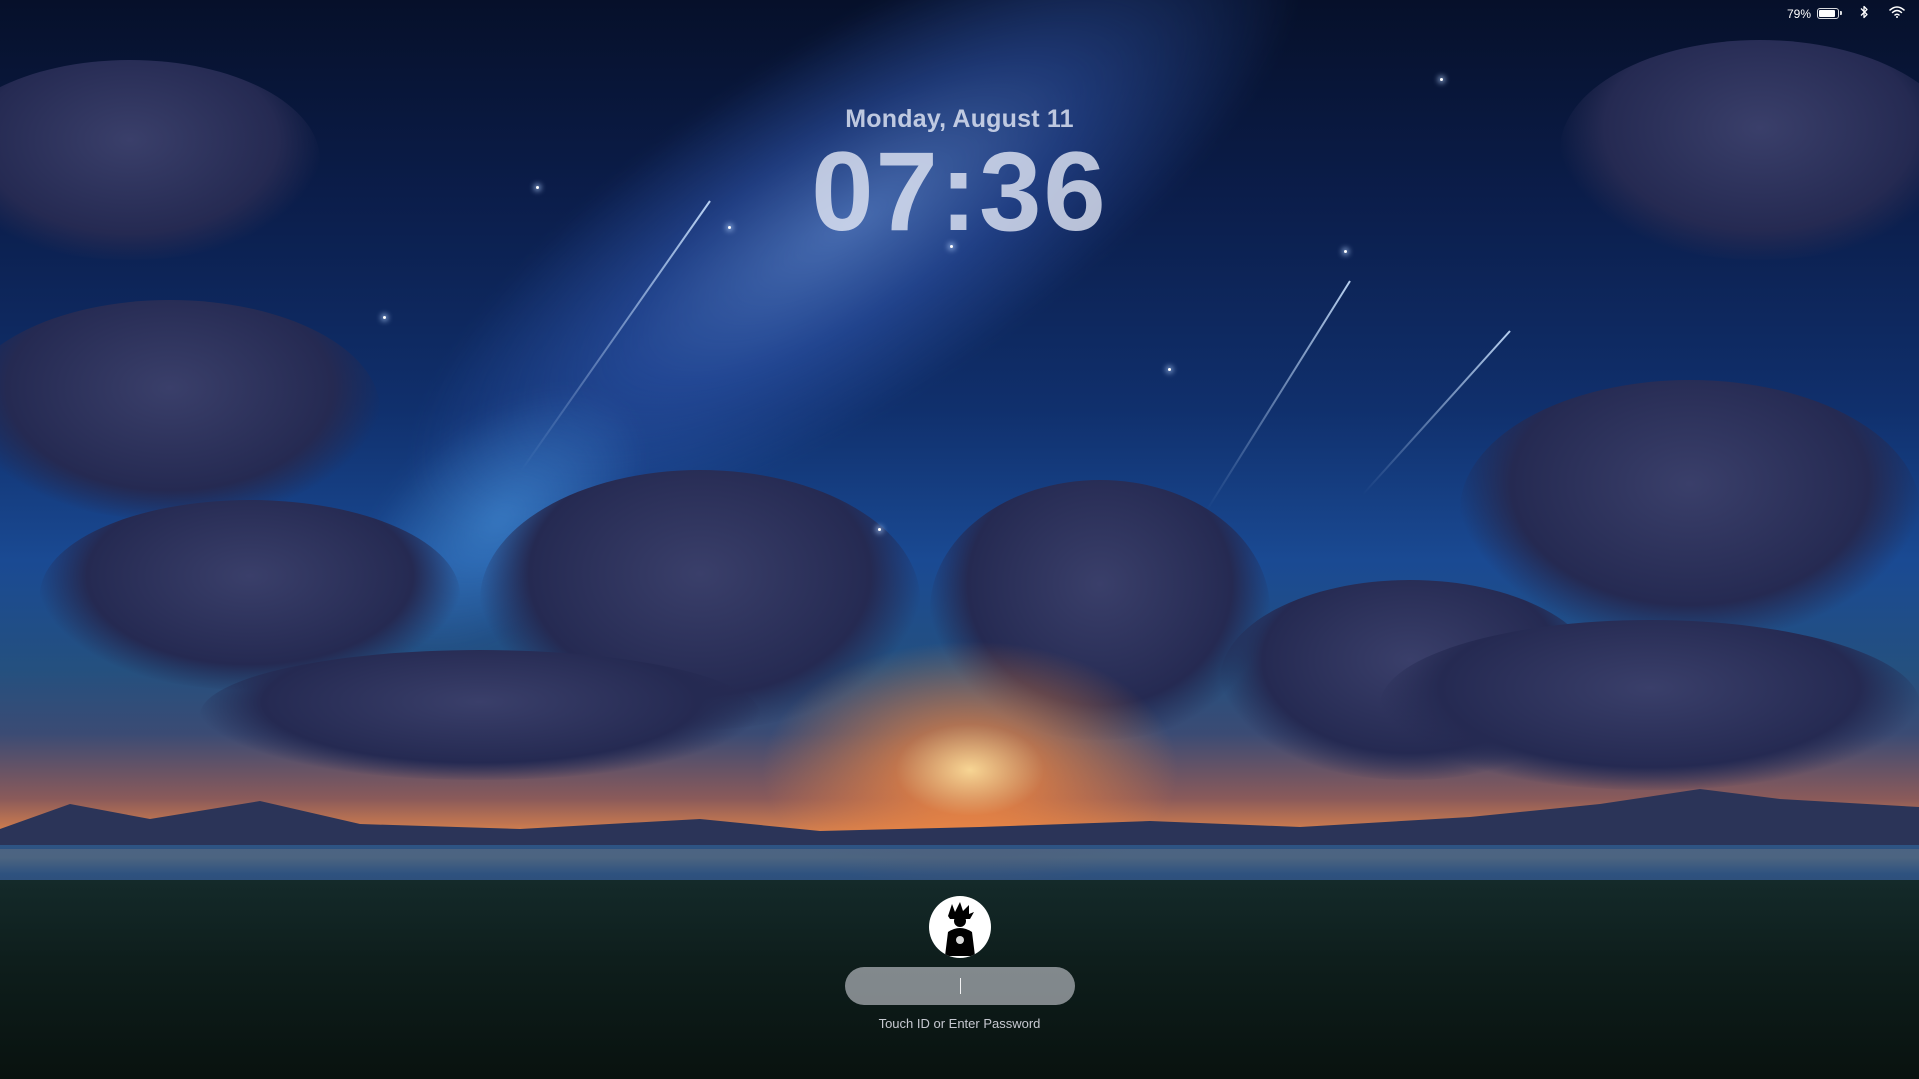  I want to click on time-label: 07:36, so click(959, 191).